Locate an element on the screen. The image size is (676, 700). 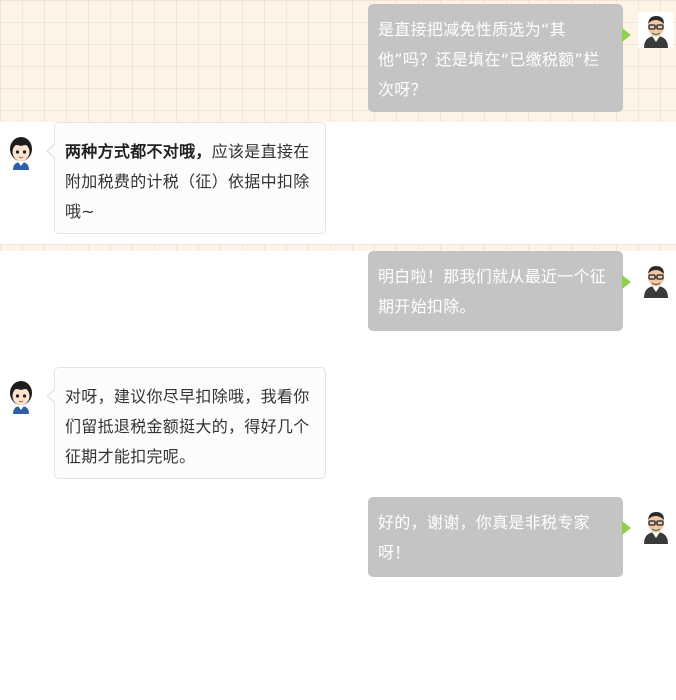
user-message-bubble: 是直接把减免性质选为“其他”吗？还是填在“已缴税额”栏次呀？ is located at coordinates (495, 58).